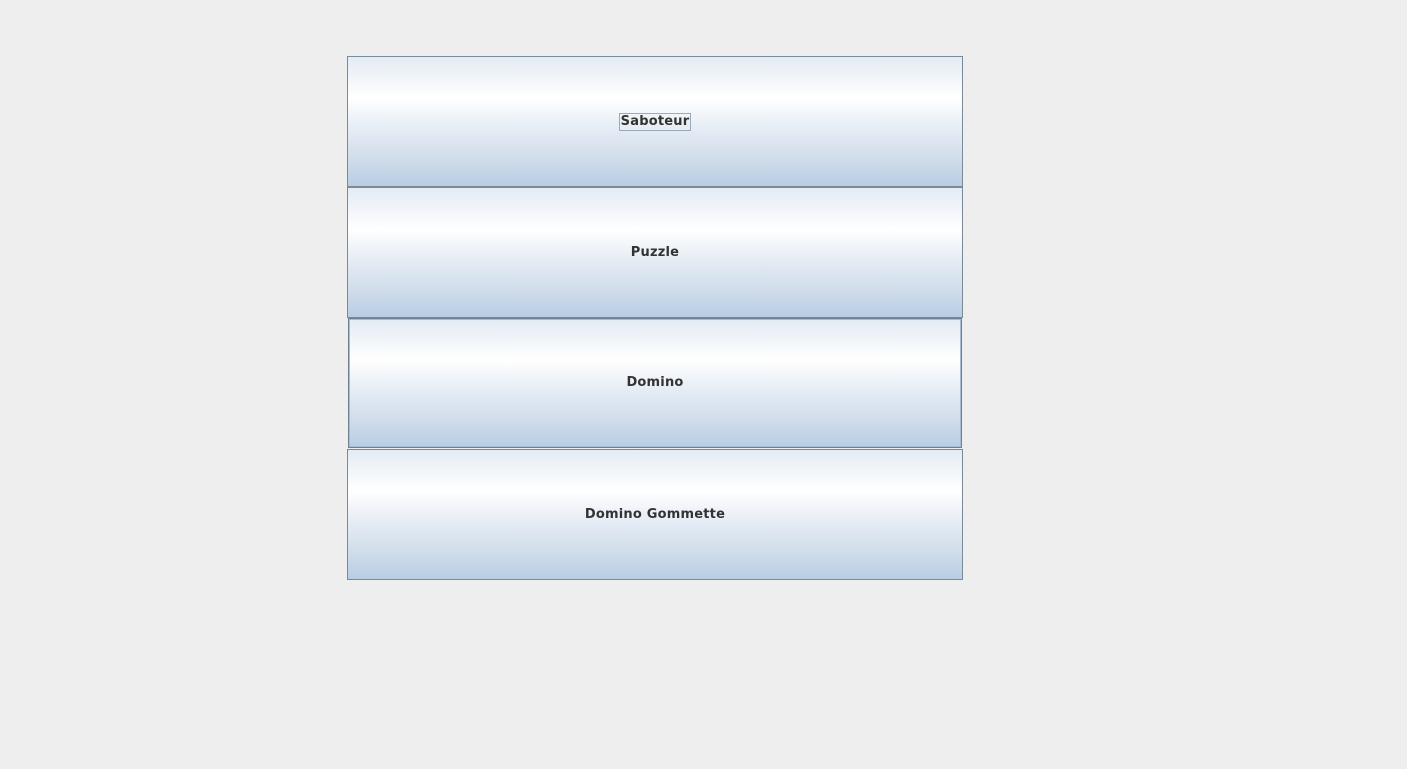 The image size is (1407, 769). I want to click on domino-button: Domino, so click(655, 383).